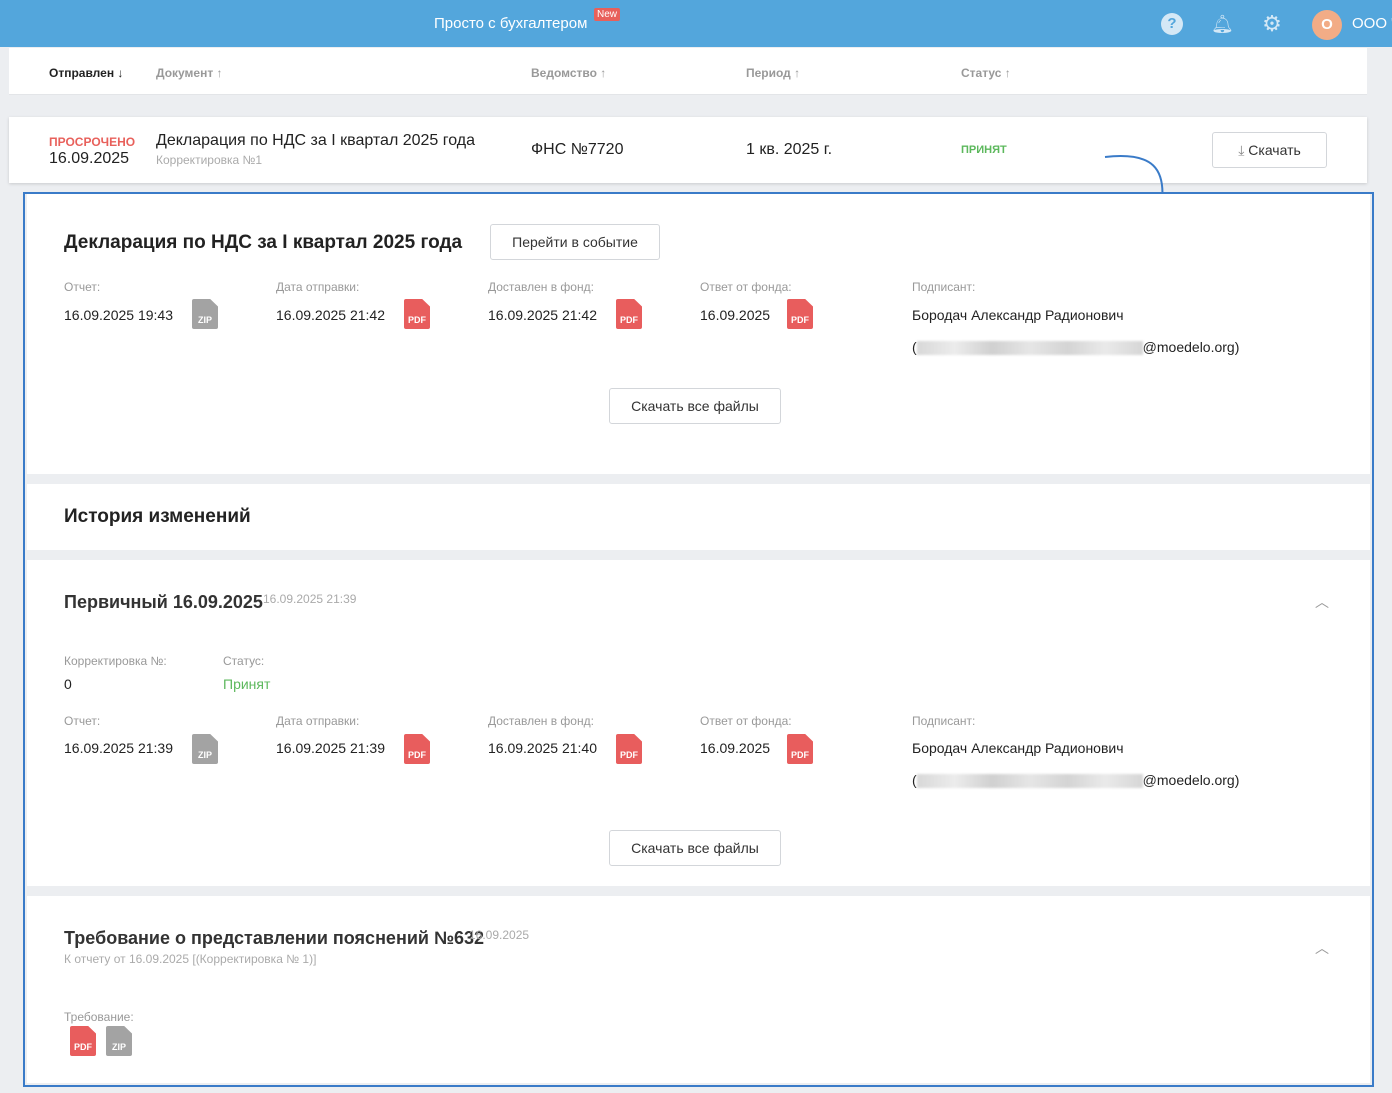 The height and width of the screenshot is (1093, 1392). What do you see at coordinates (86, 73) in the screenshot?
I see `col-sent: Отправлен ↓` at bounding box center [86, 73].